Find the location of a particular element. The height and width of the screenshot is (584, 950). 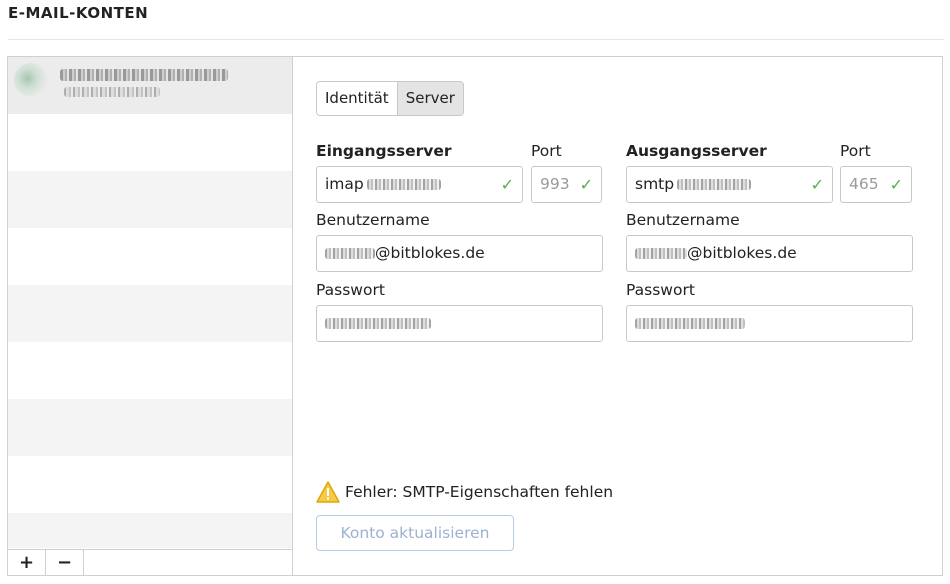

outgoing-username-domain: @bitblokes.de is located at coordinates (742, 253).